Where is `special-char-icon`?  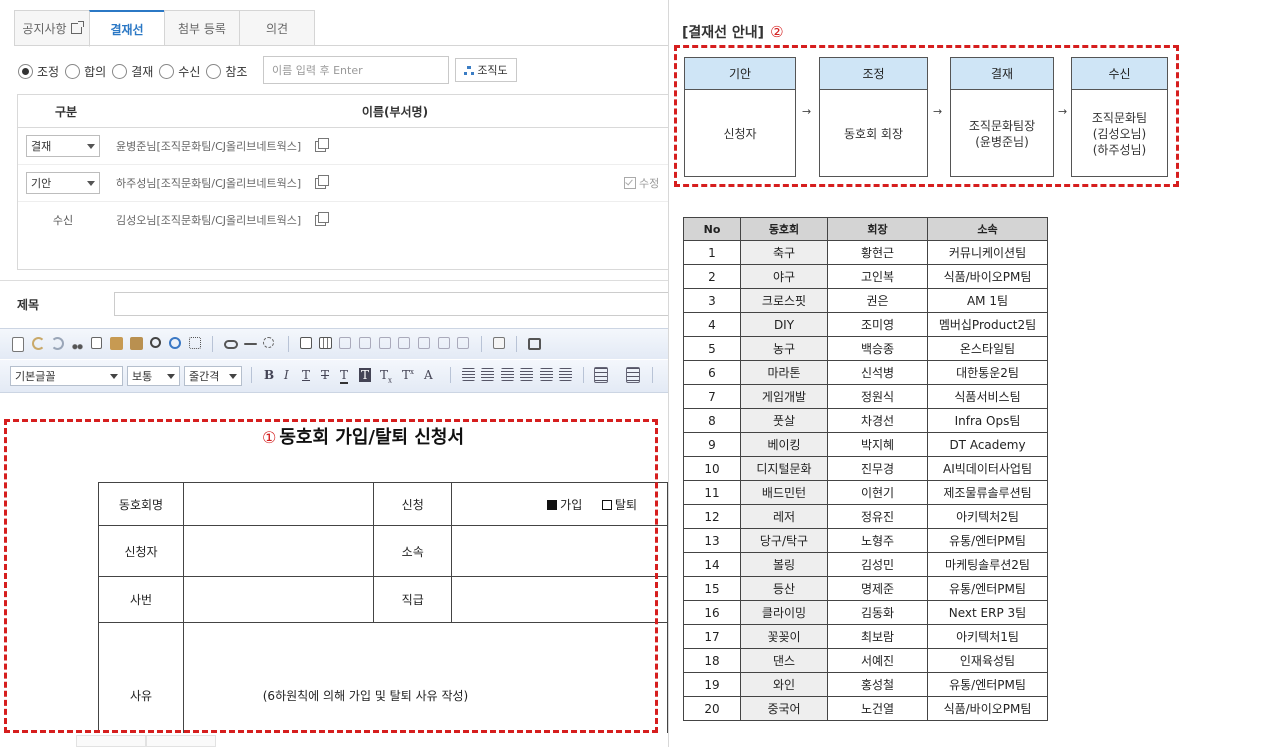 special-char-icon is located at coordinates (268, 342).